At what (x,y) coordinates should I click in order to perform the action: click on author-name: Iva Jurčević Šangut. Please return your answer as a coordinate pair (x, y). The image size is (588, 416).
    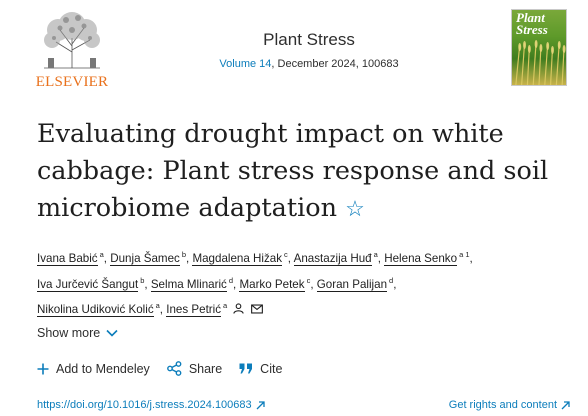
    Looking at the image, I should click on (88, 284).